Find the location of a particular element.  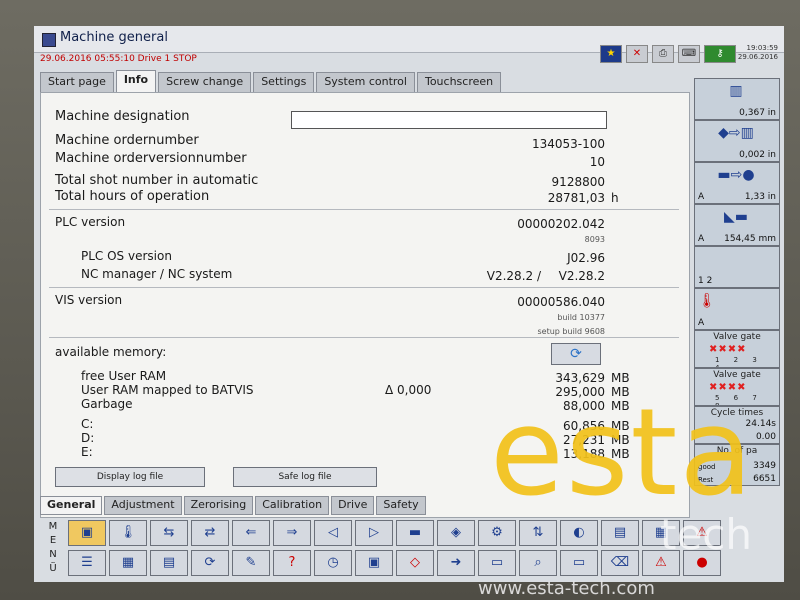

tab-settings: Settings is located at coordinates (284, 82).